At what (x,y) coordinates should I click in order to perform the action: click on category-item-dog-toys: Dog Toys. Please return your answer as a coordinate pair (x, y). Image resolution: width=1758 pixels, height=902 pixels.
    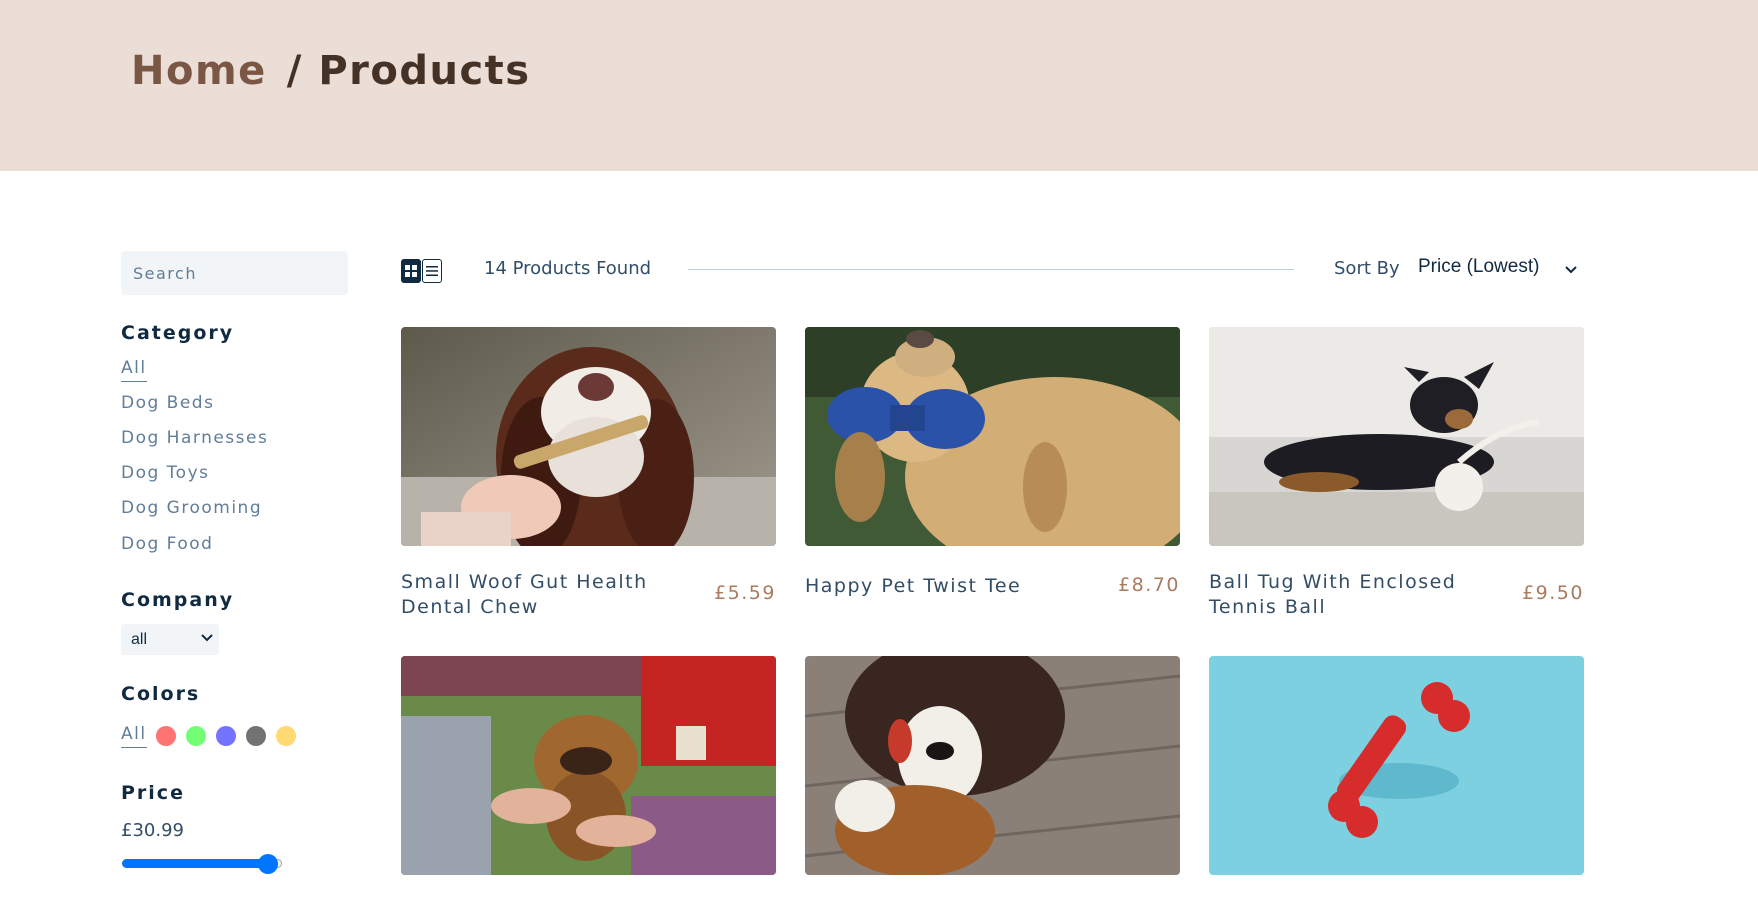
    Looking at the image, I should click on (165, 473).